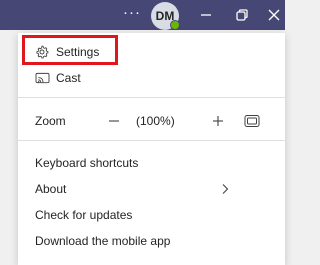 This screenshot has height=265, width=320. I want to click on chevron-right-icon, so click(225, 189).